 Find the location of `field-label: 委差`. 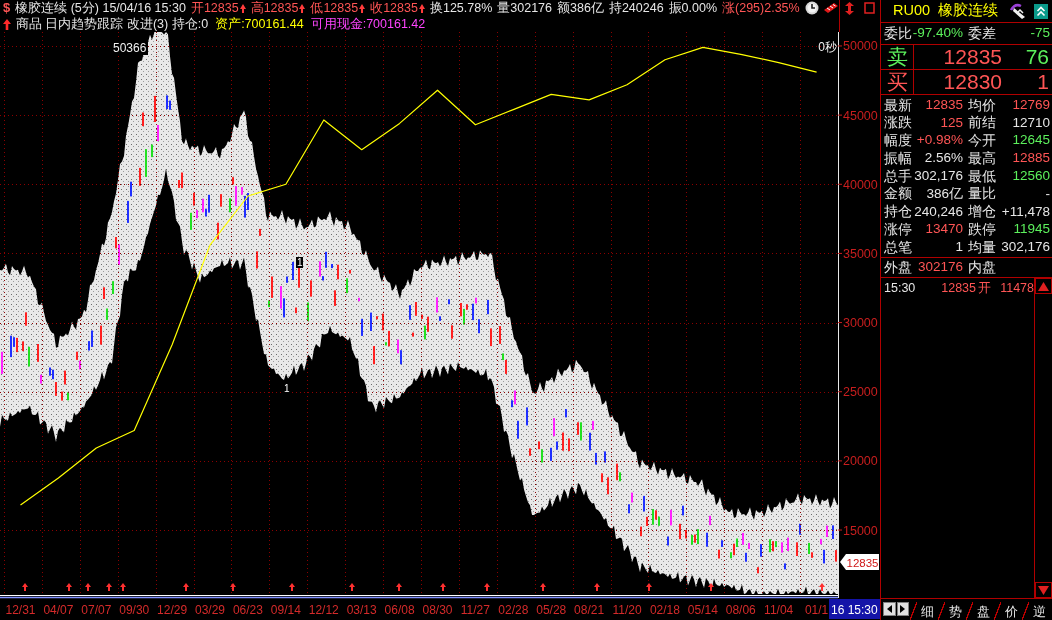

field-label: 委差 is located at coordinates (982, 33).